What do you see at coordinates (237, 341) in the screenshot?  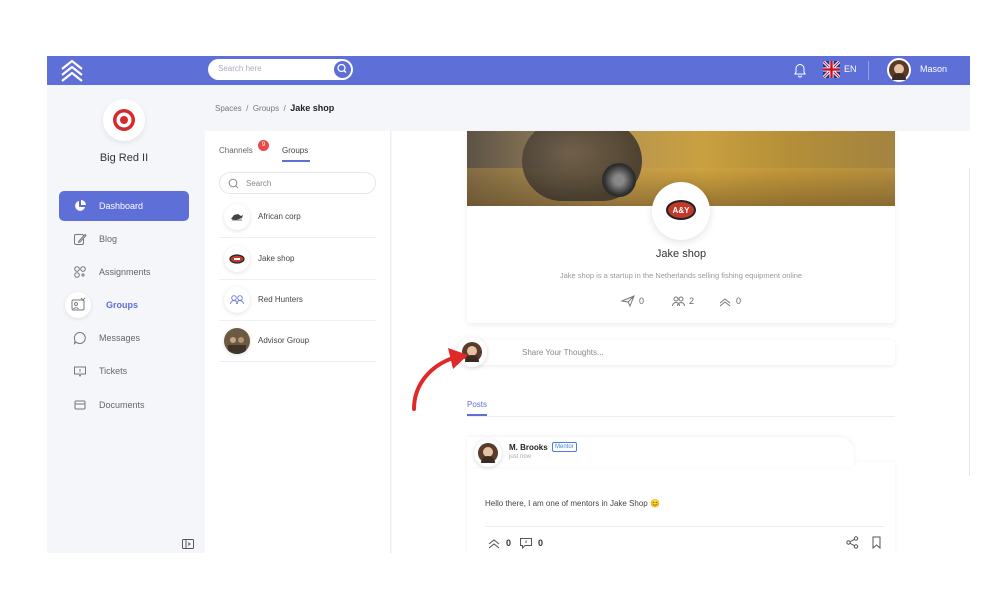 I see `group-photo-icon` at bounding box center [237, 341].